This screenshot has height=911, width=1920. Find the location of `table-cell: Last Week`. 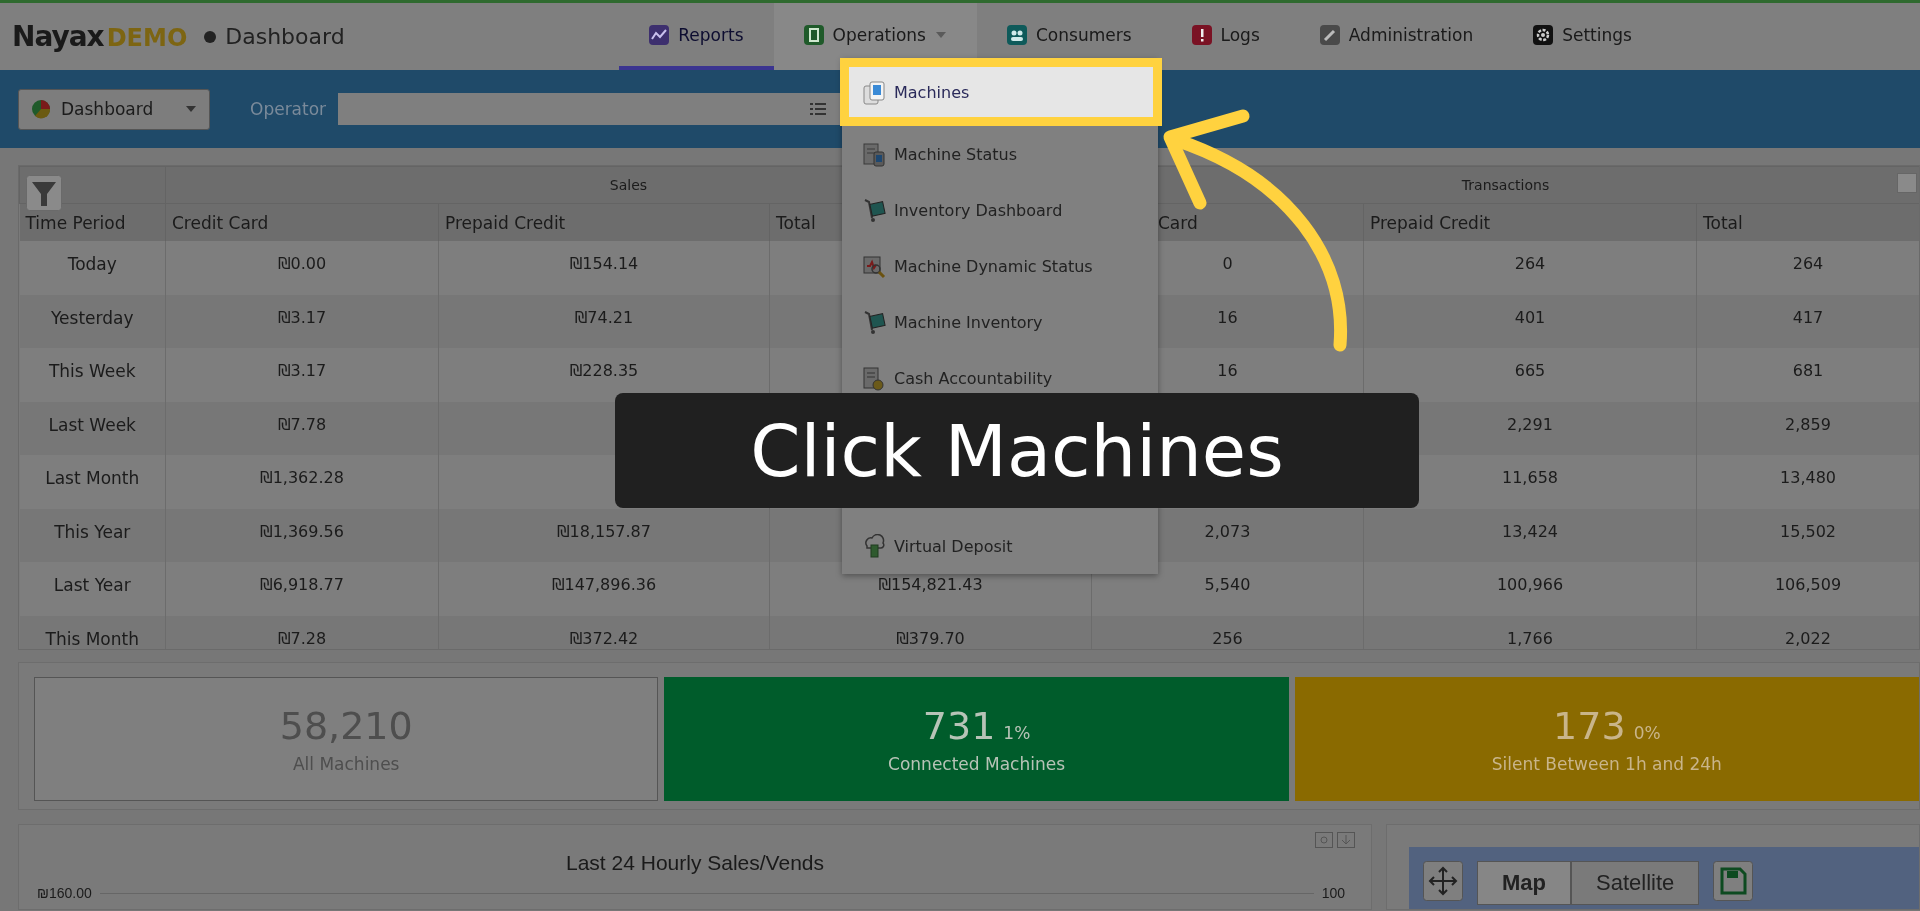

table-cell: Last Week is located at coordinates (92, 424).